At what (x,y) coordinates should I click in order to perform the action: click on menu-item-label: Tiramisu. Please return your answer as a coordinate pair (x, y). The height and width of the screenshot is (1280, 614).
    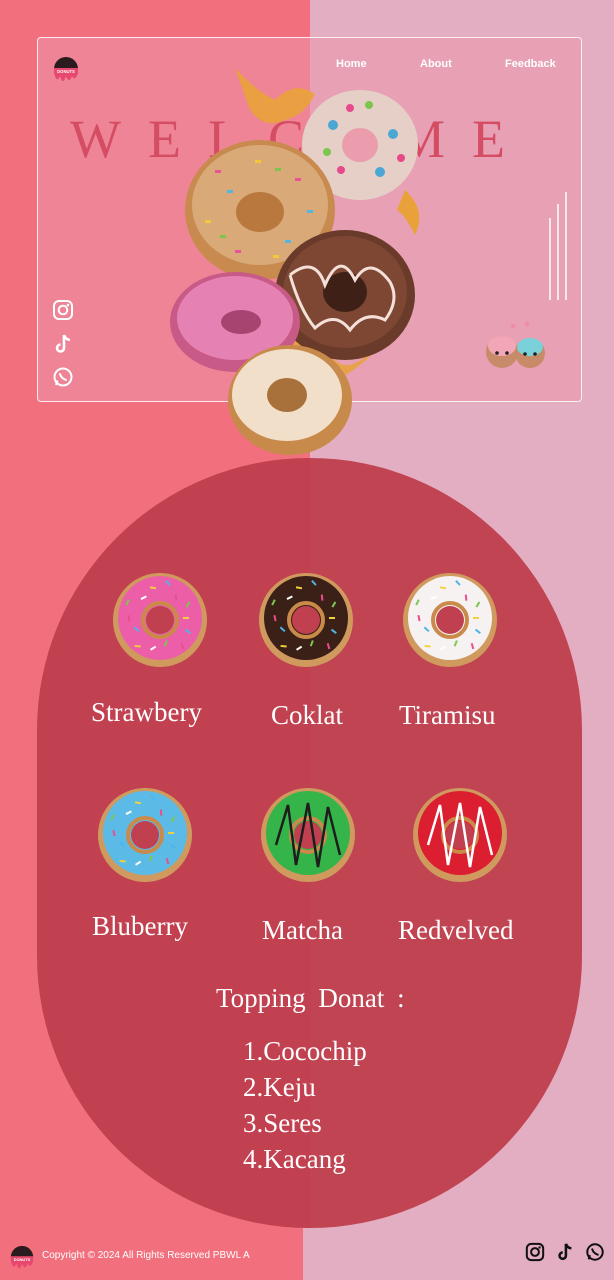
    Looking at the image, I should click on (447, 715).